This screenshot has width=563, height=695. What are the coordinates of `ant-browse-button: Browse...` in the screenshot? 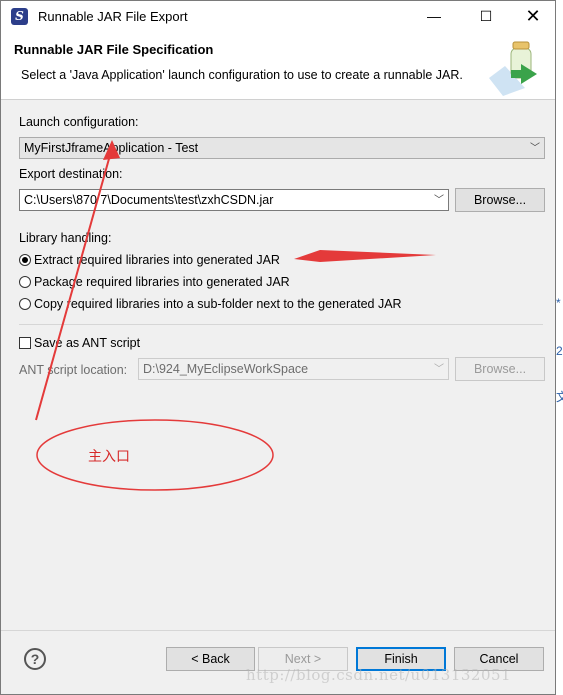 It's located at (500, 369).